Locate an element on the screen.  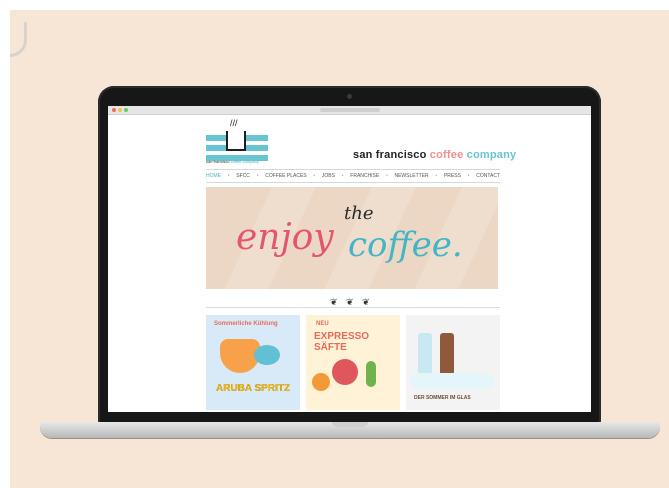
brand-title: san francisco coffee company is located at coordinates (434, 155).